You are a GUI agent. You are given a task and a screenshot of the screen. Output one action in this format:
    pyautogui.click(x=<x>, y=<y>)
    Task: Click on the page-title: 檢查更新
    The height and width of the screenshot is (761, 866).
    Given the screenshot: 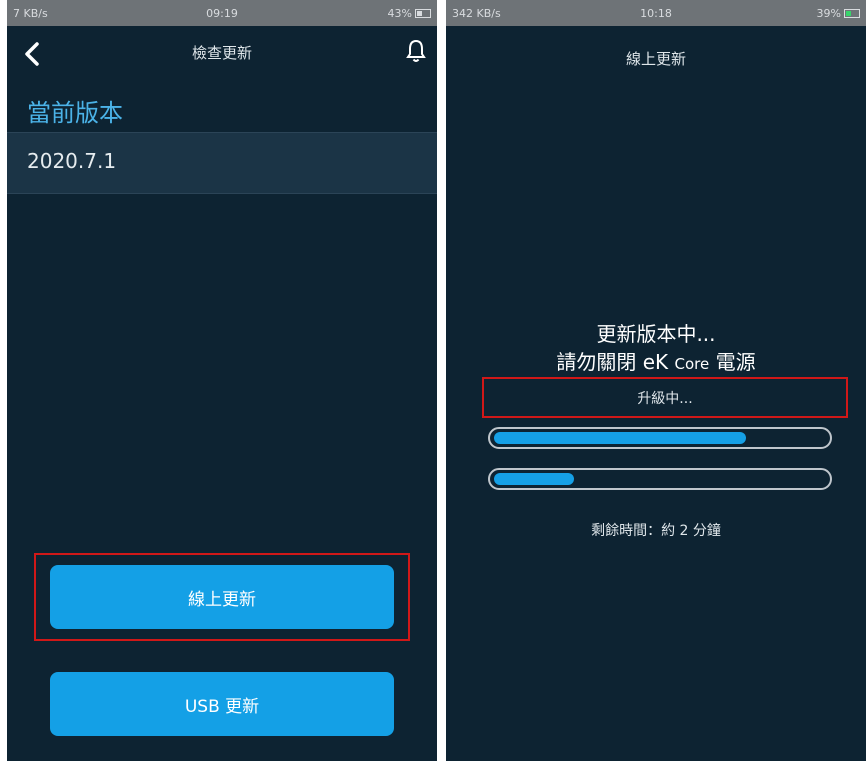 What is the action you would take?
    pyautogui.click(x=221, y=53)
    